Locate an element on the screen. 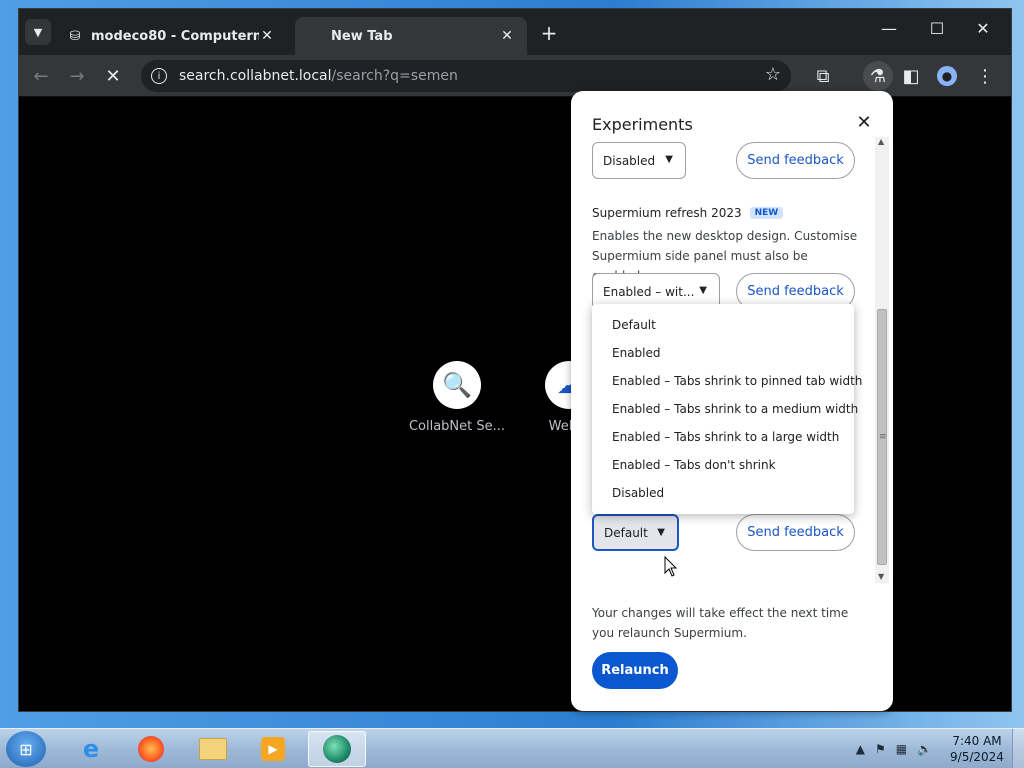 This screenshot has width=1024, height=768. menu-kebab-icon: ⋮ is located at coordinates (985, 76).